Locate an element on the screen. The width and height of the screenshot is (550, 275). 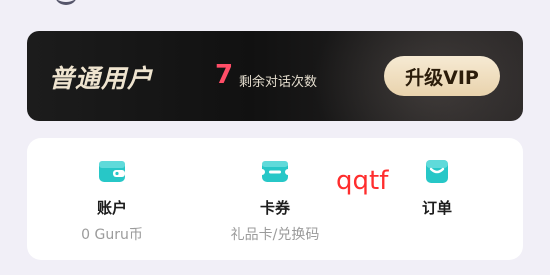
watermark-text: qqtf is located at coordinates (362, 181).